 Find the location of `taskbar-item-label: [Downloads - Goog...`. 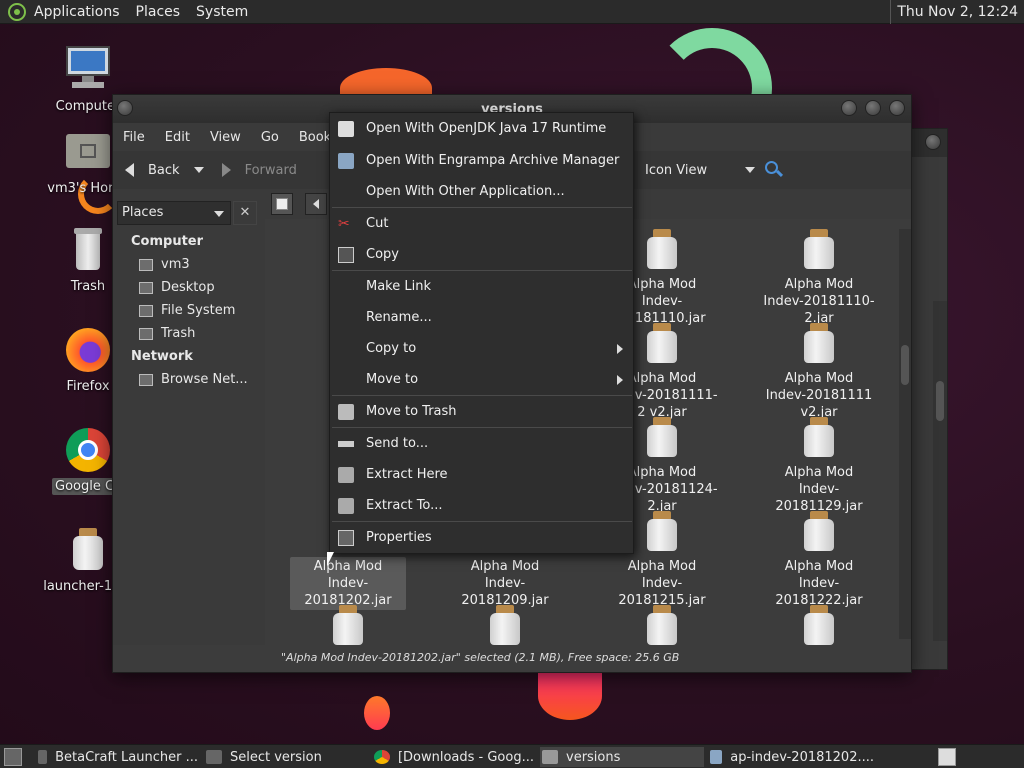

taskbar-item-label: [Downloads - Goog... is located at coordinates (465, 757).